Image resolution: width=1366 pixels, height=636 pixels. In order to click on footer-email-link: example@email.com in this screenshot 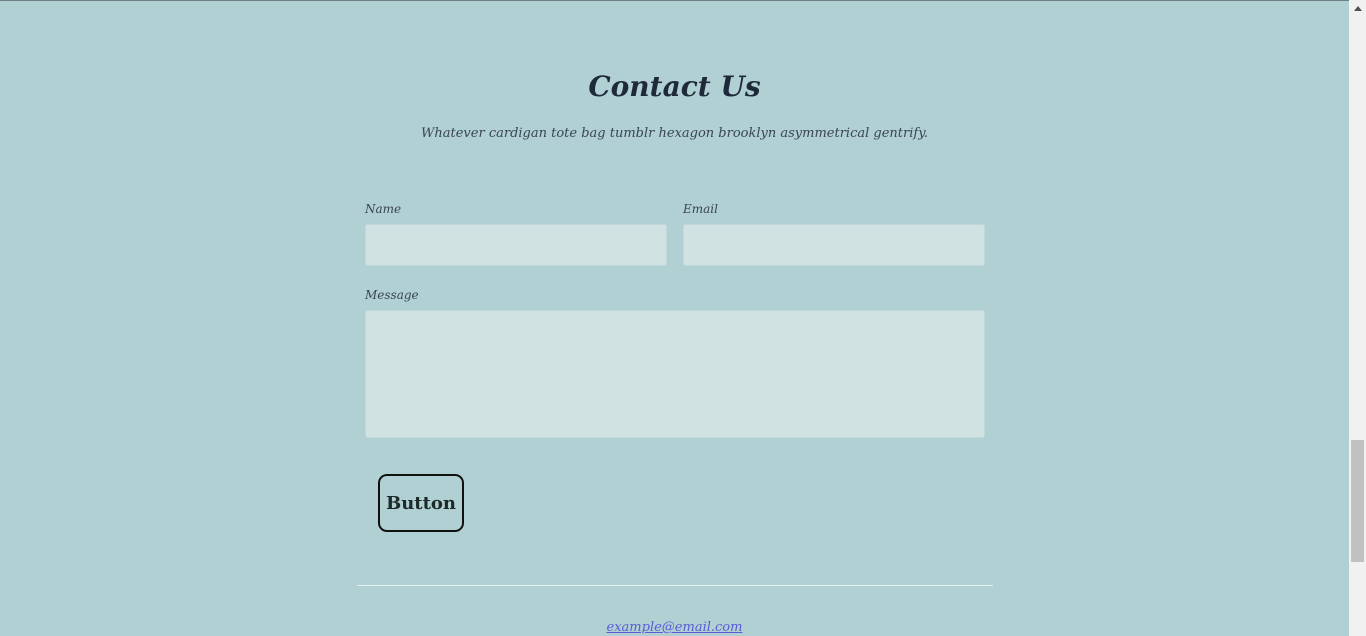, I will do `click(674, 627)`.